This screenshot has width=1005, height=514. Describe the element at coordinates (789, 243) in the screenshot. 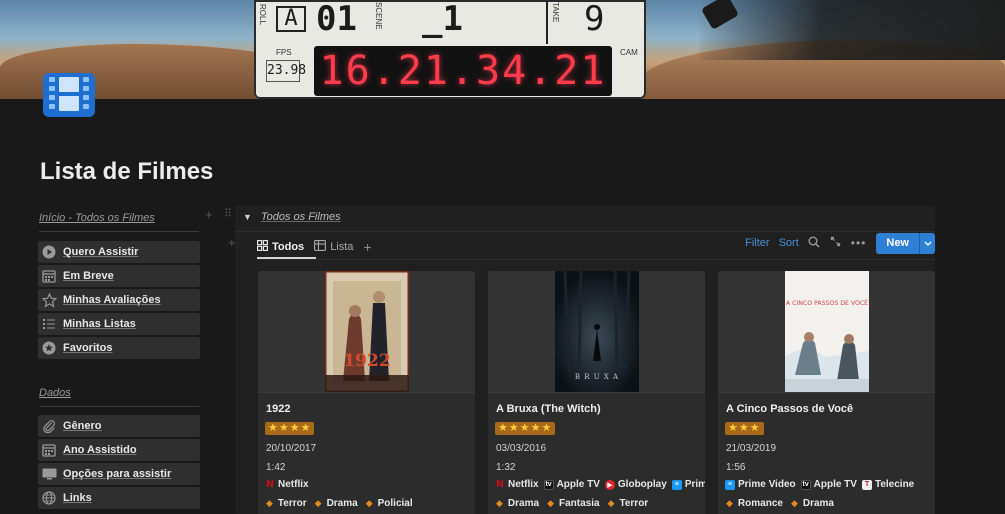

I see `sort-button: Sort` at that location.